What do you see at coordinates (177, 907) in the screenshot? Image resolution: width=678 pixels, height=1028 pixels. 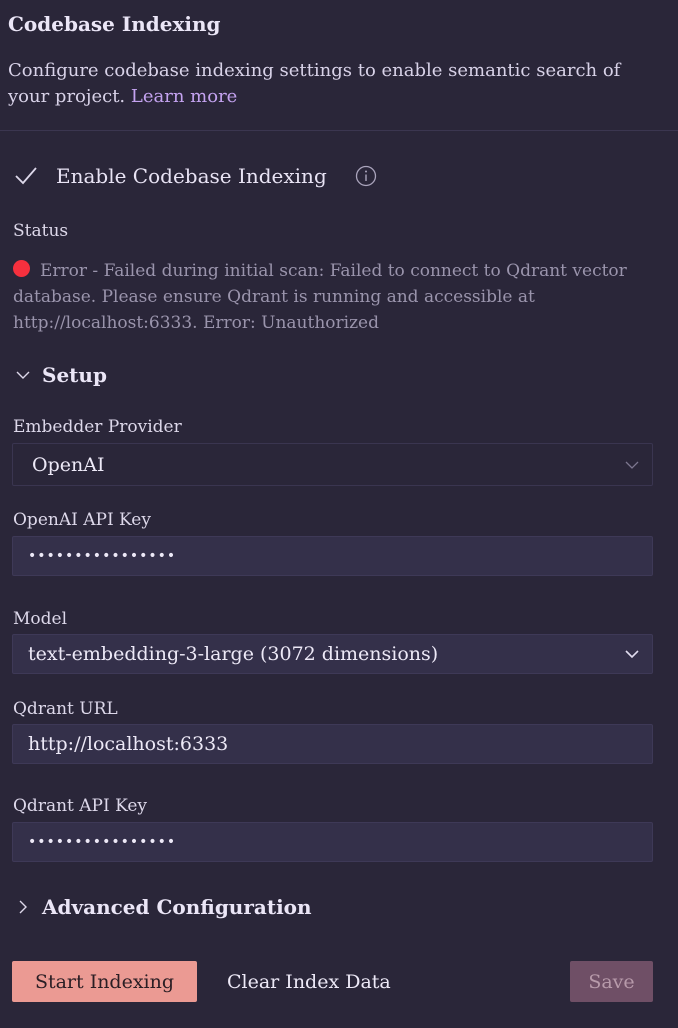 I see `advanced-configuration-label: Advanced Configuration` at bounding box center [177, 907].